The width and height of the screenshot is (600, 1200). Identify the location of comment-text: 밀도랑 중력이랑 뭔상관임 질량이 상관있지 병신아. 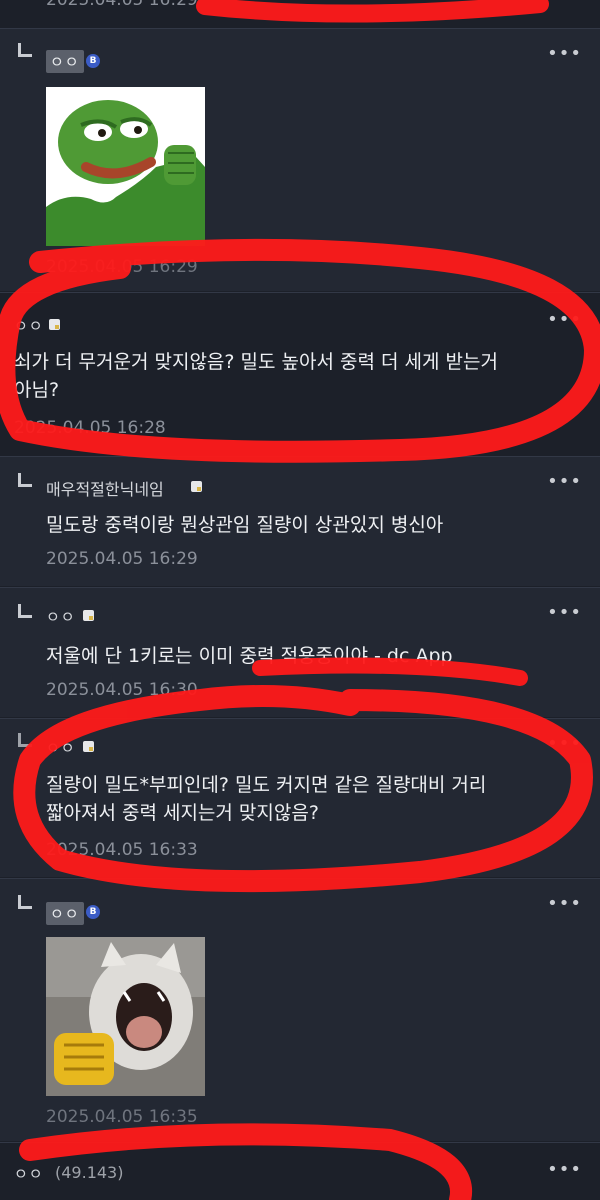
(245, 525).